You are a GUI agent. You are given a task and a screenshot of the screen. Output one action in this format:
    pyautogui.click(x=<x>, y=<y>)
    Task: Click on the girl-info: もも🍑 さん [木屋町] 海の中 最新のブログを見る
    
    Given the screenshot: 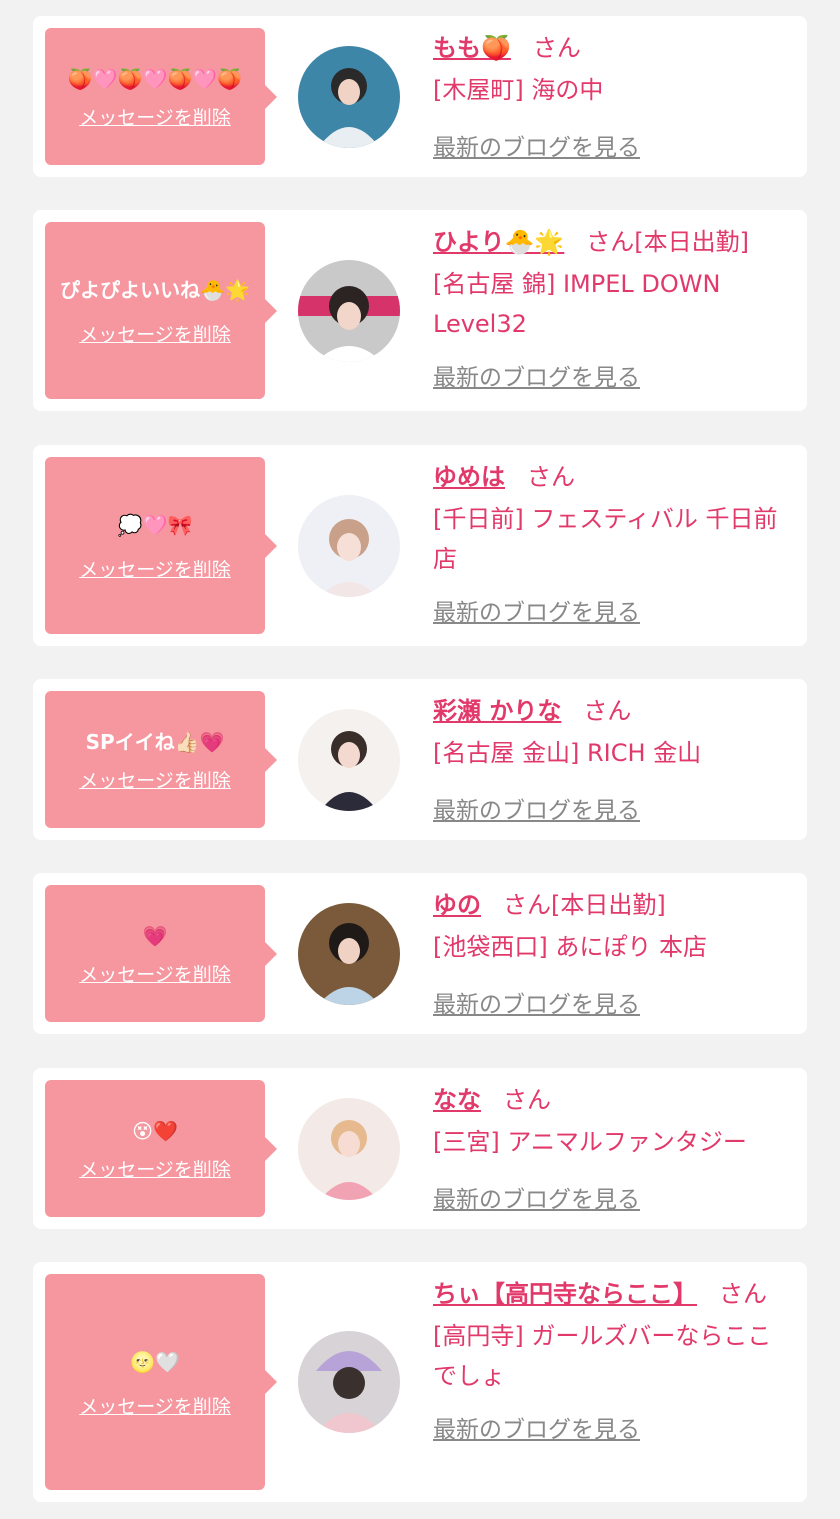 What is the action you would take?
    pyautogui.click(x=607, y=95)
    